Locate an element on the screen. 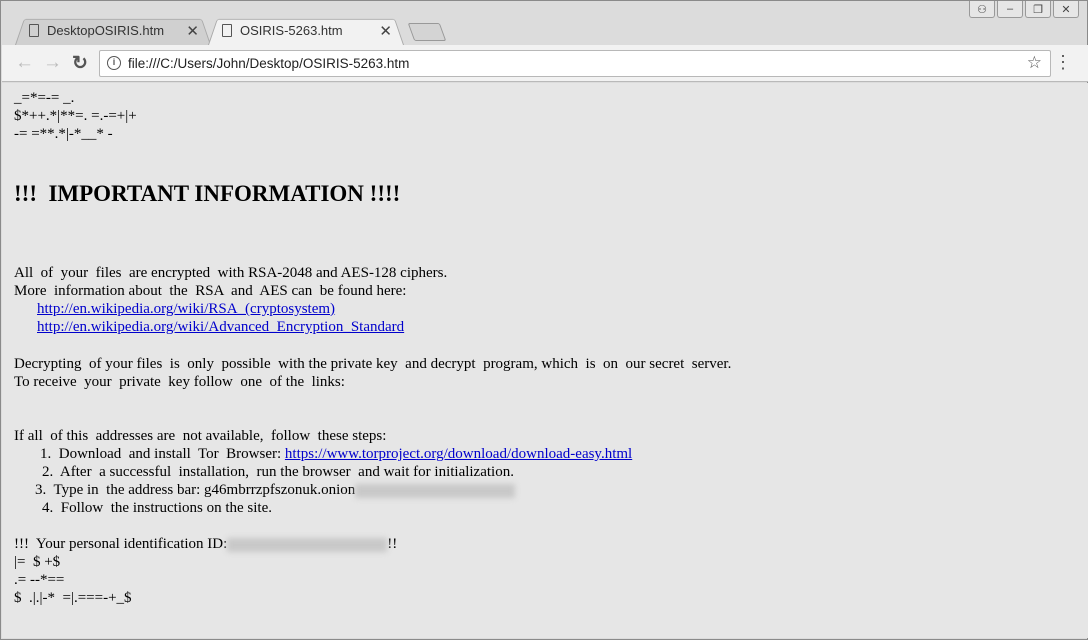  step-text: 1. Download and install Tor Browser: is located at coordinates (162, 454).